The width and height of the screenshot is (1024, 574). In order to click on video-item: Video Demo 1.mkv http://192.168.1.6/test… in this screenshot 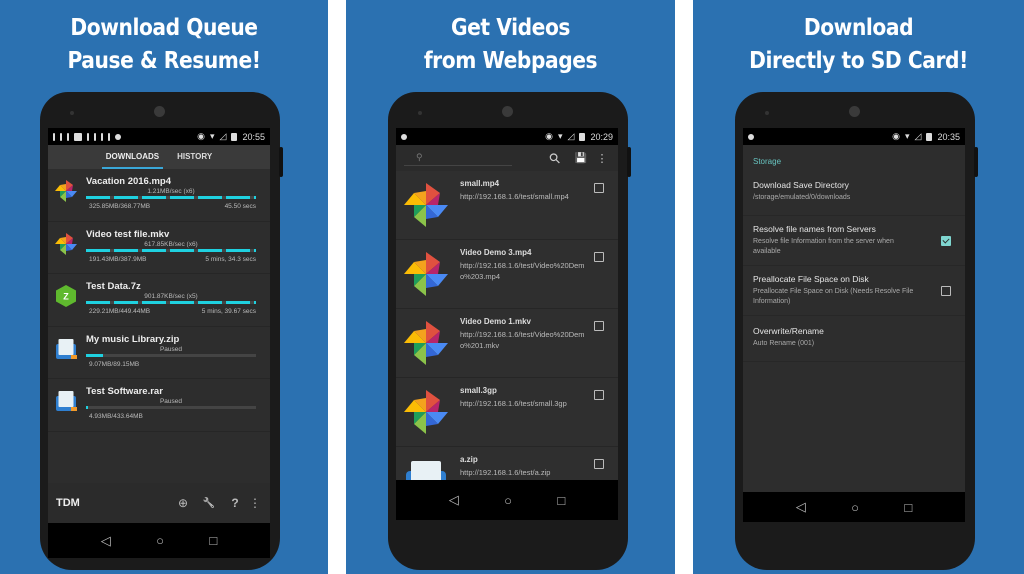, I will do `click(507, 343)`.